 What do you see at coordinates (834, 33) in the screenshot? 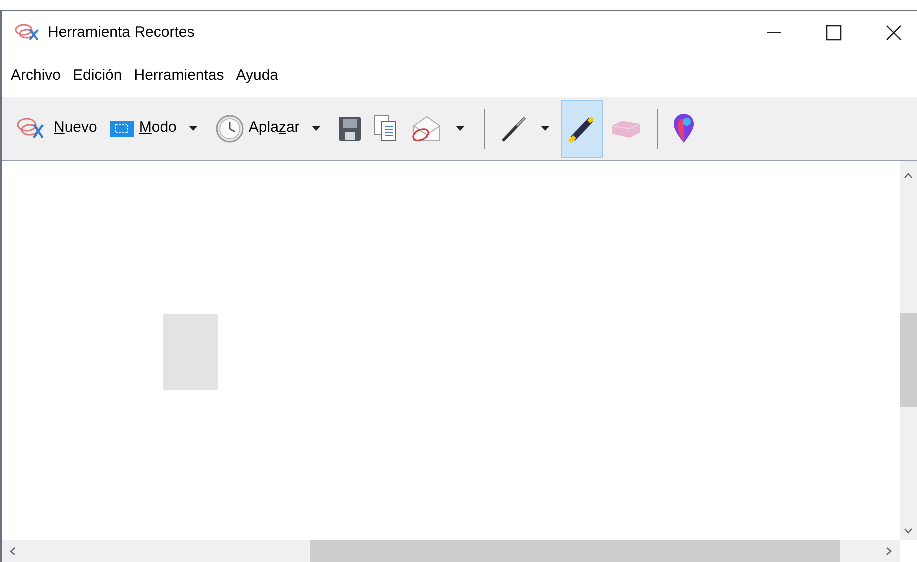
I see `maximize-icon` at bounding box center [834, 33].